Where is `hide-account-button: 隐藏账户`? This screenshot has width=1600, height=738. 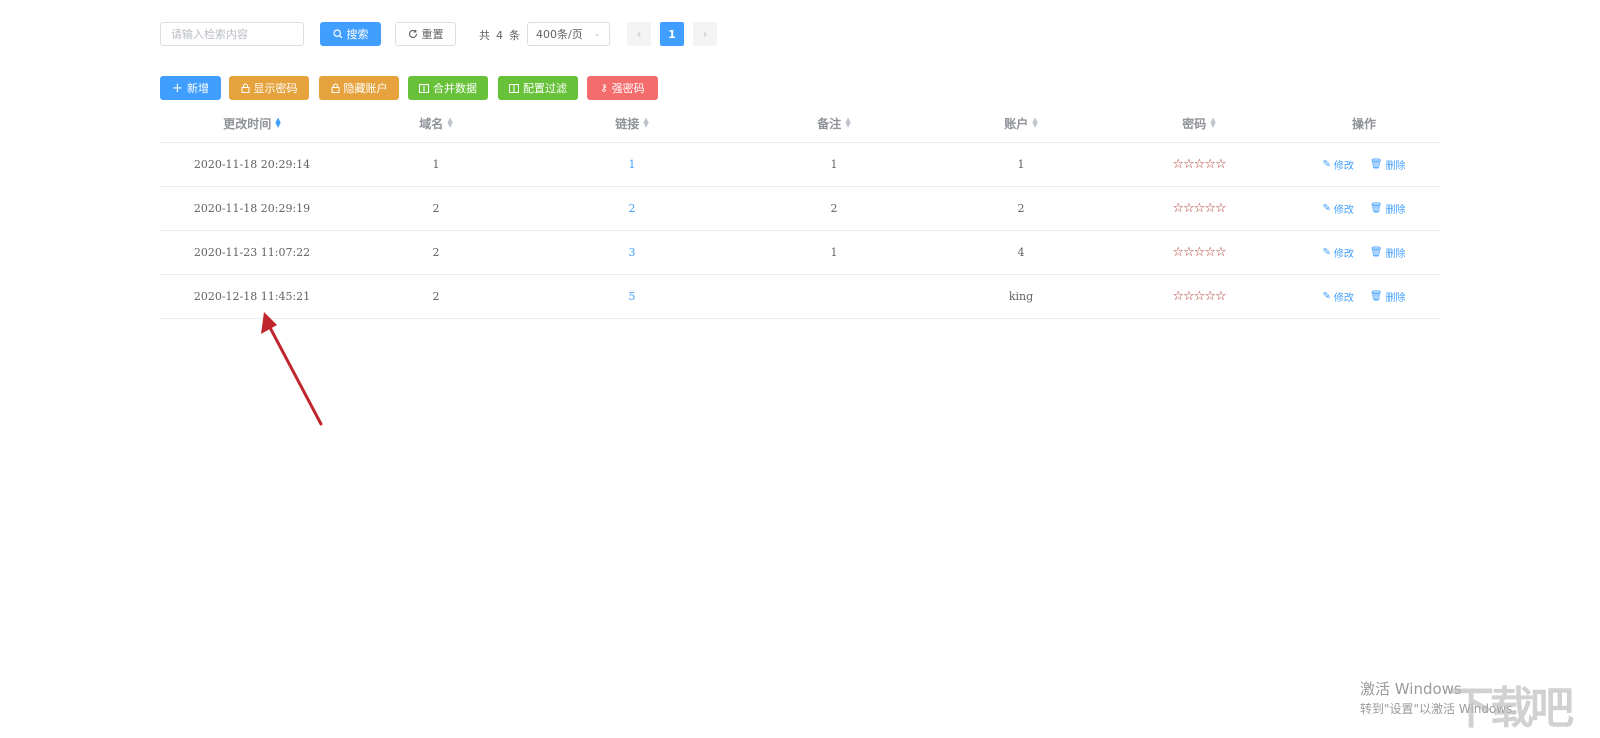 hide-account-button: 隐藏账户 is located at coordinates (359, 88).